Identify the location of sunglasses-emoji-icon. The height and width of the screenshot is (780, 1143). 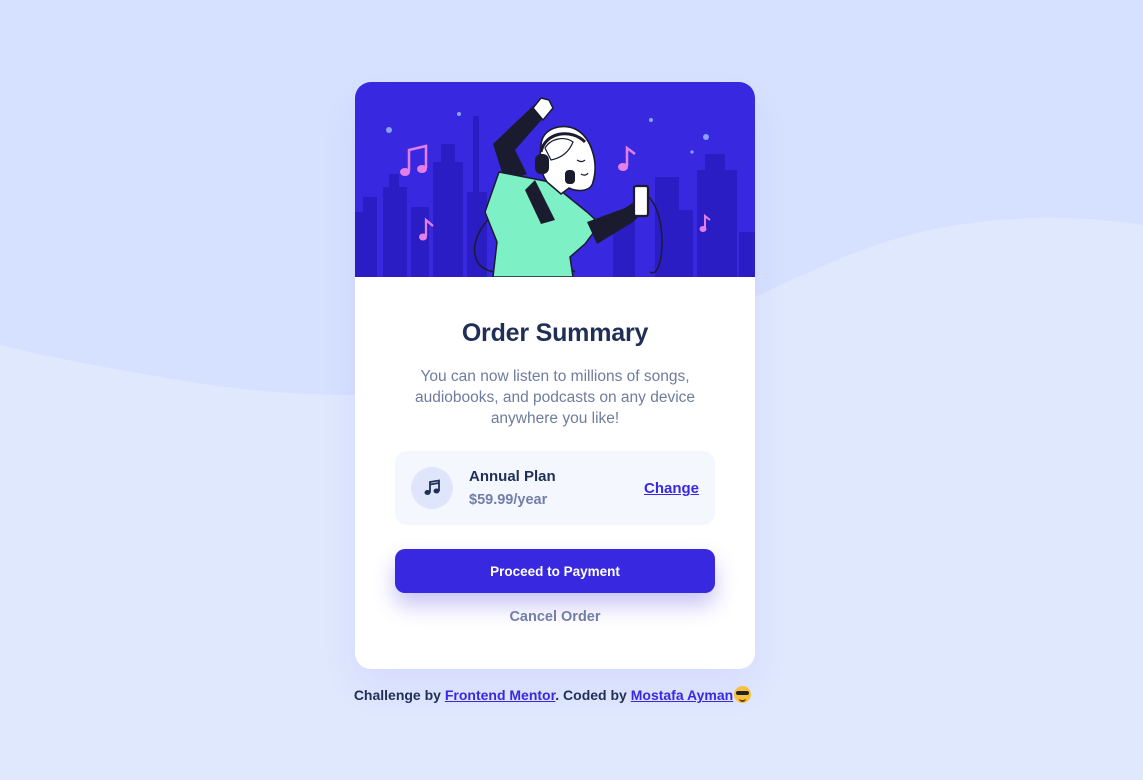
(743, 694).